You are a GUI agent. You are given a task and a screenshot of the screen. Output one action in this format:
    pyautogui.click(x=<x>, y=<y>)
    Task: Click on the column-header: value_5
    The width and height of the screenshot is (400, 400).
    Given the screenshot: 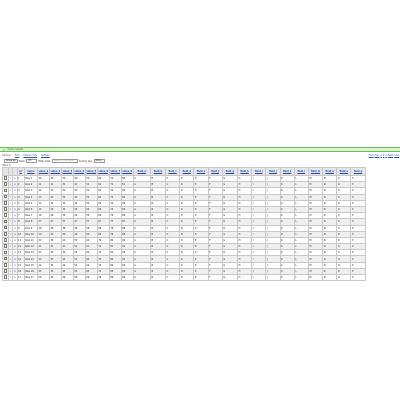 What is the action you would take?
    pyautogui.click(x=91, y=171)
    